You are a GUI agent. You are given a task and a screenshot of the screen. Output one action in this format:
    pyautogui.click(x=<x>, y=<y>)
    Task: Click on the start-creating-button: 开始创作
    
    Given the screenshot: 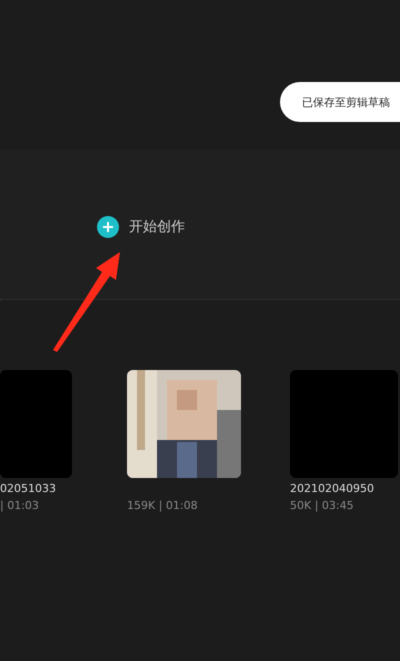 What is the action you would take?
    pyautogui.click(x=141, y=227)
    